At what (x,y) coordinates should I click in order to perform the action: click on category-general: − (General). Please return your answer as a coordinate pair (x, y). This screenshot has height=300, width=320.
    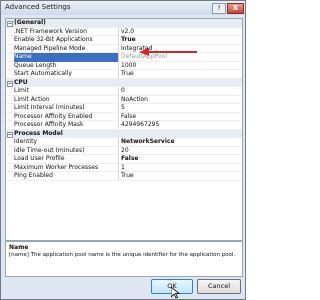
    Looking at the image, I should click on (124, 23).